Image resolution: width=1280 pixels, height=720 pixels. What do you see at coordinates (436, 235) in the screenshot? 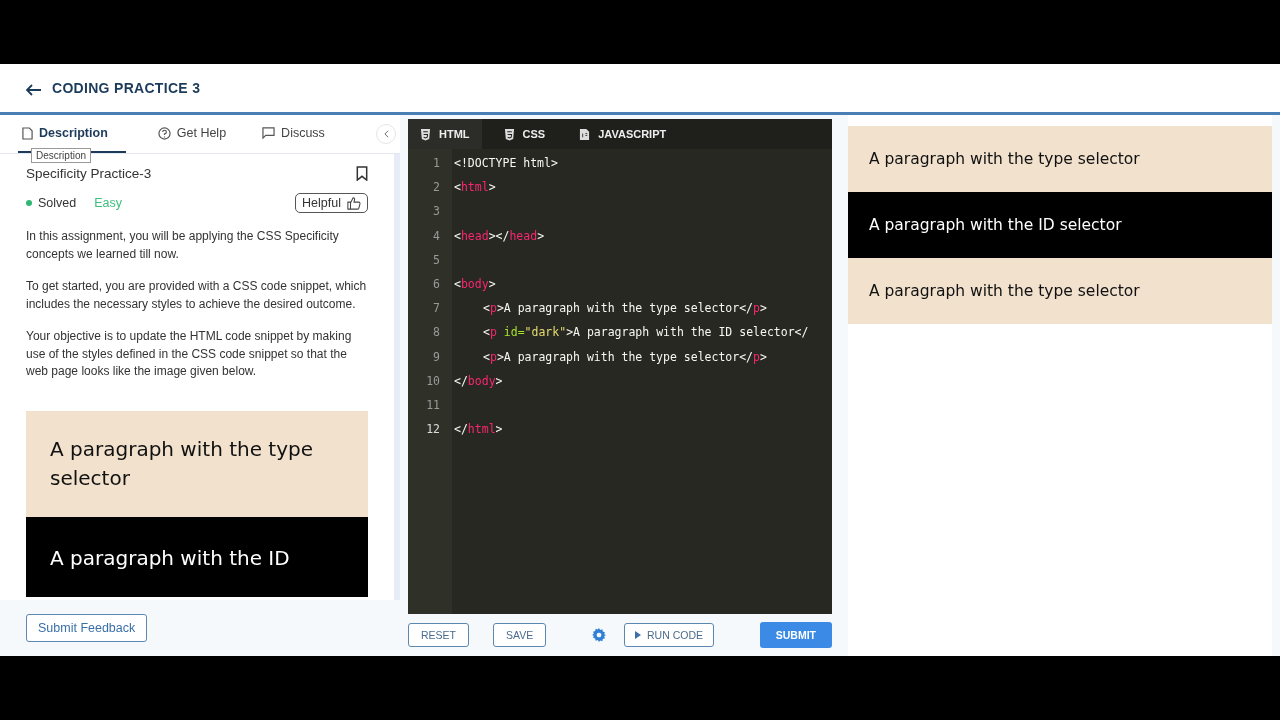
I see `line-number: 4` at bounding box center [436, 235].